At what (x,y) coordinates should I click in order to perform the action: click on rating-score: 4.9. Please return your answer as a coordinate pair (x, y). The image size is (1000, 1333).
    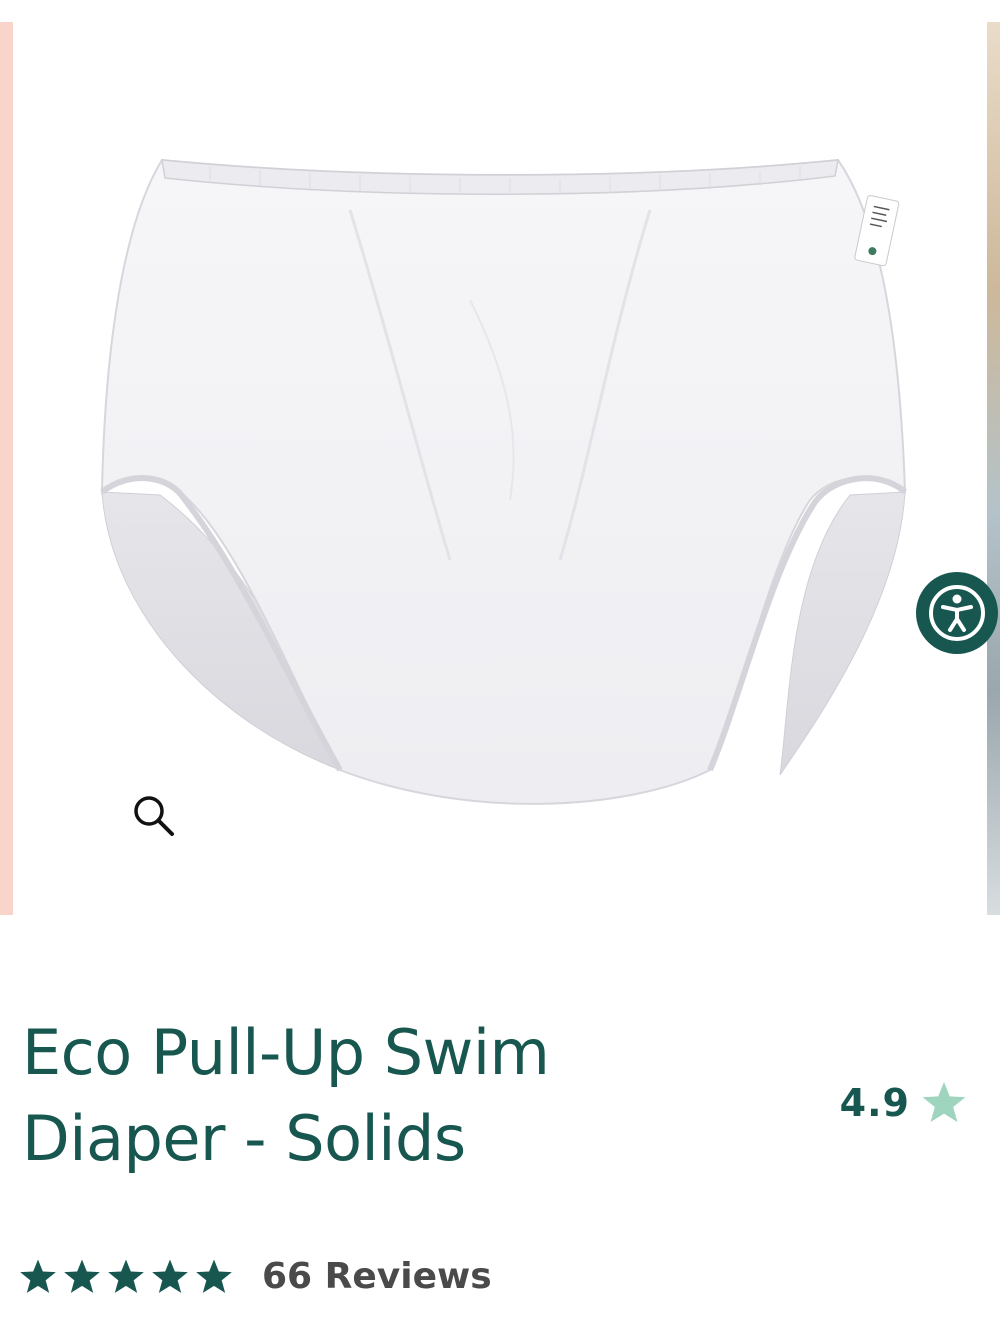
    Looking at the image, I should click on (874, 1103).